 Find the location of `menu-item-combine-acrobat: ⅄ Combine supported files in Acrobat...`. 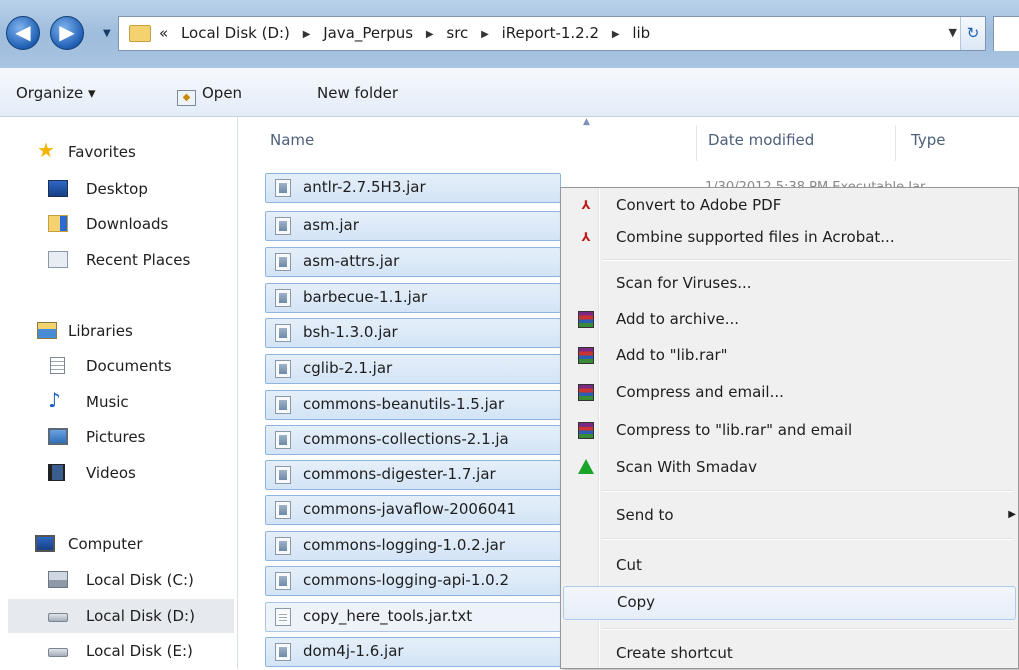

menu-item-combine-acrobat: ⅄ Combine supported files in Acrobat... is located at coordinates (789, 238).